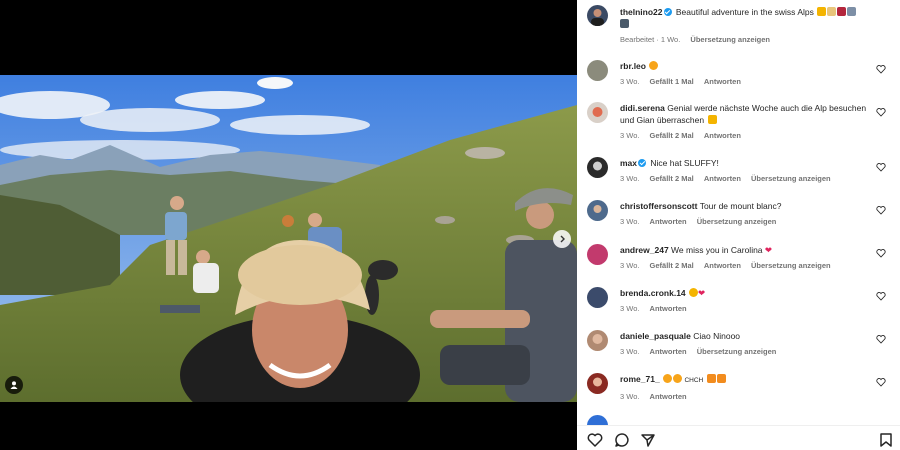 The width and height of the screenshot is (900, 450). Describe the element at coordinates (650, 39) in the screenshot. I see `edited-time: Bearbeitet · 1 Wo.` at that location.